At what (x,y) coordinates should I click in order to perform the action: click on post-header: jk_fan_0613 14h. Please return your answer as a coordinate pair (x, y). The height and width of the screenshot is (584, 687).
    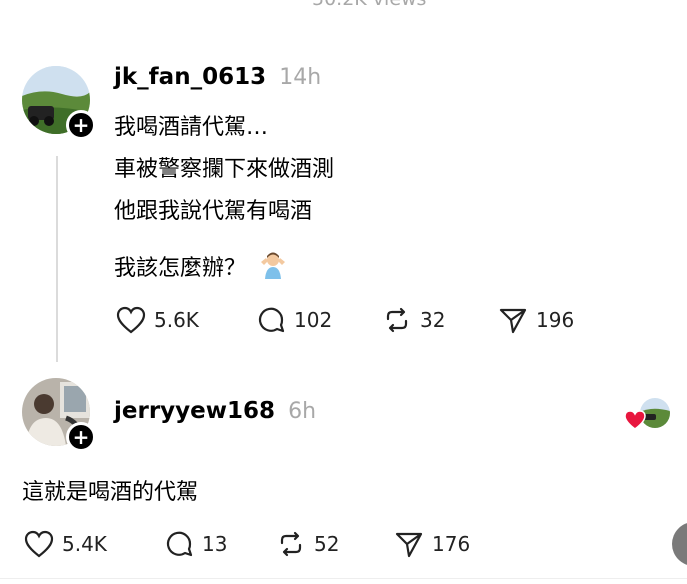
    Looking at the image, I should click on (217, 77).